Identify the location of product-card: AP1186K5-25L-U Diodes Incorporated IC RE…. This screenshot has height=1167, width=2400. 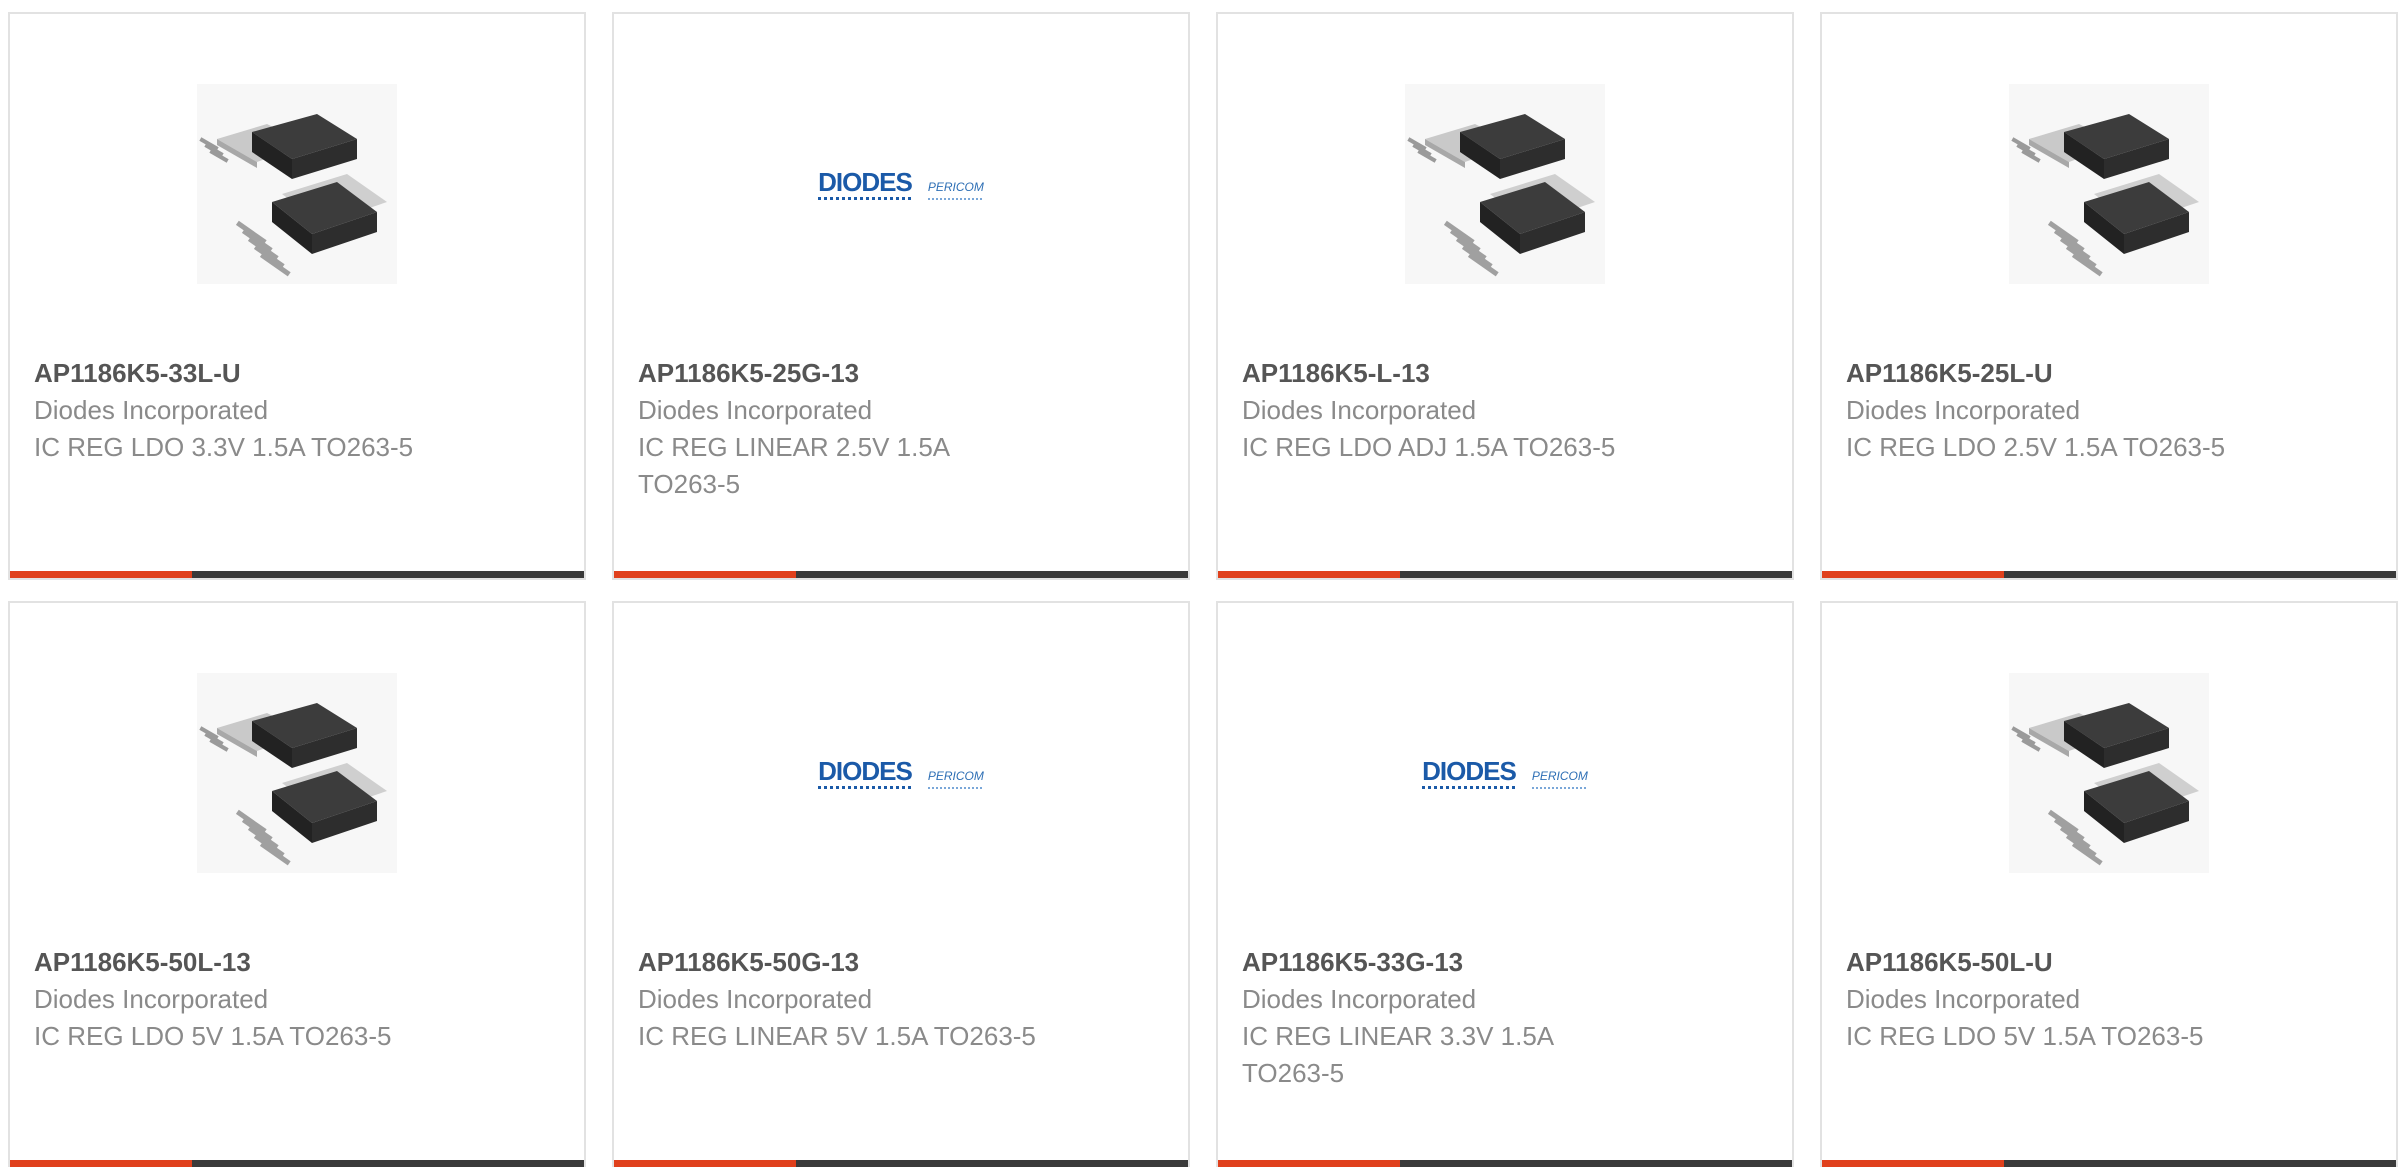
(2109, 296).